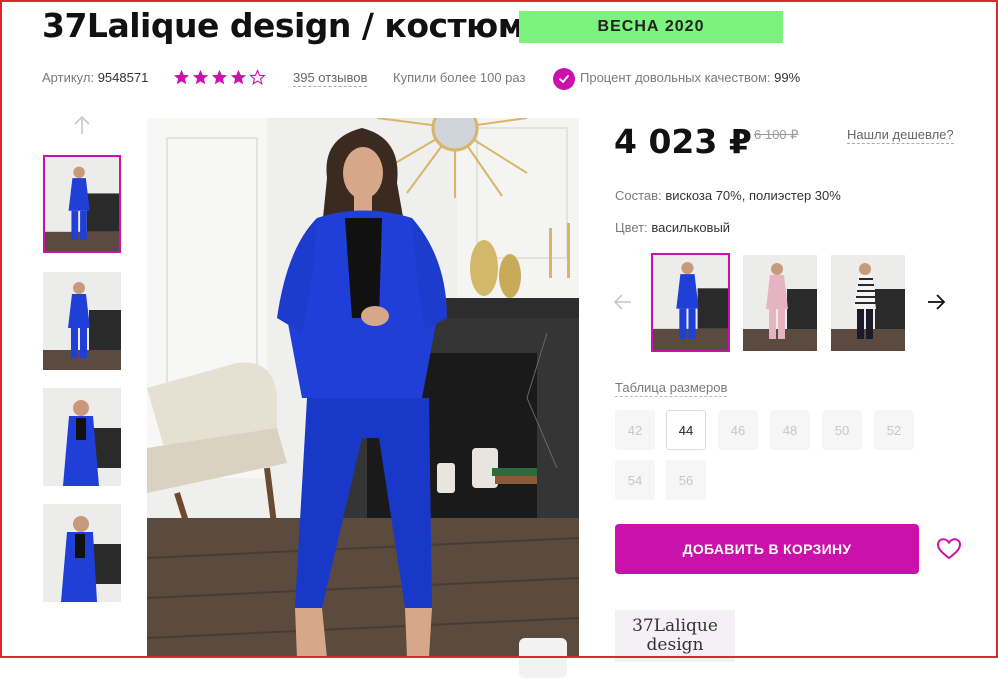  What do you see at coordinates (900, 135) in the screenshot?
I see `found-cheaper-link: Нашли дешевле?` at bounding box center [900, 135].